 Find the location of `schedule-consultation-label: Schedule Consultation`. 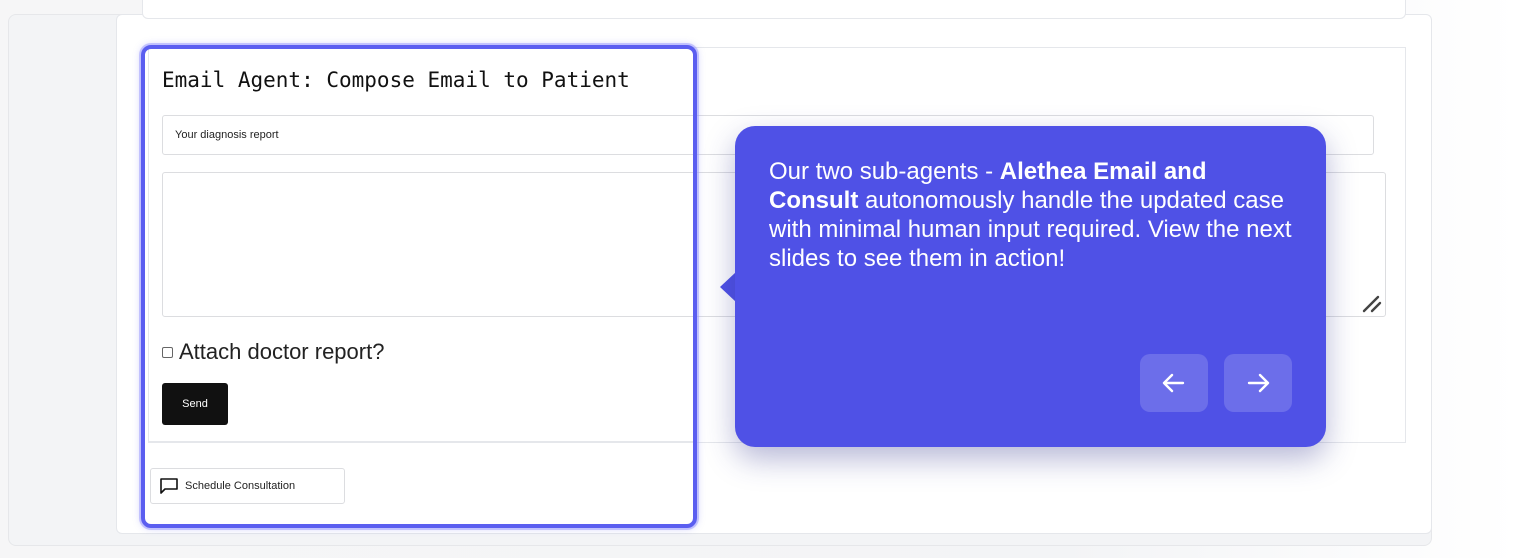

schedule-consultation-label: Schedule Consultation is located at coordinates (240, 486).